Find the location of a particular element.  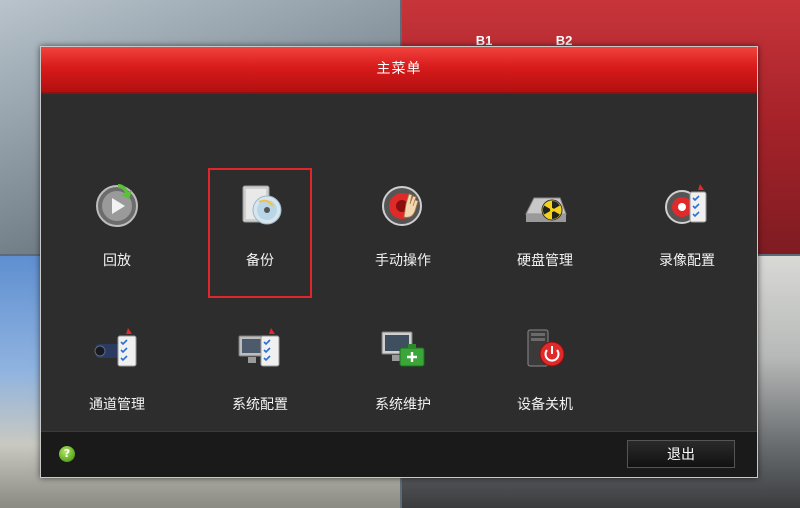

exit-button: 退出 is located at coordinates (681, 454).